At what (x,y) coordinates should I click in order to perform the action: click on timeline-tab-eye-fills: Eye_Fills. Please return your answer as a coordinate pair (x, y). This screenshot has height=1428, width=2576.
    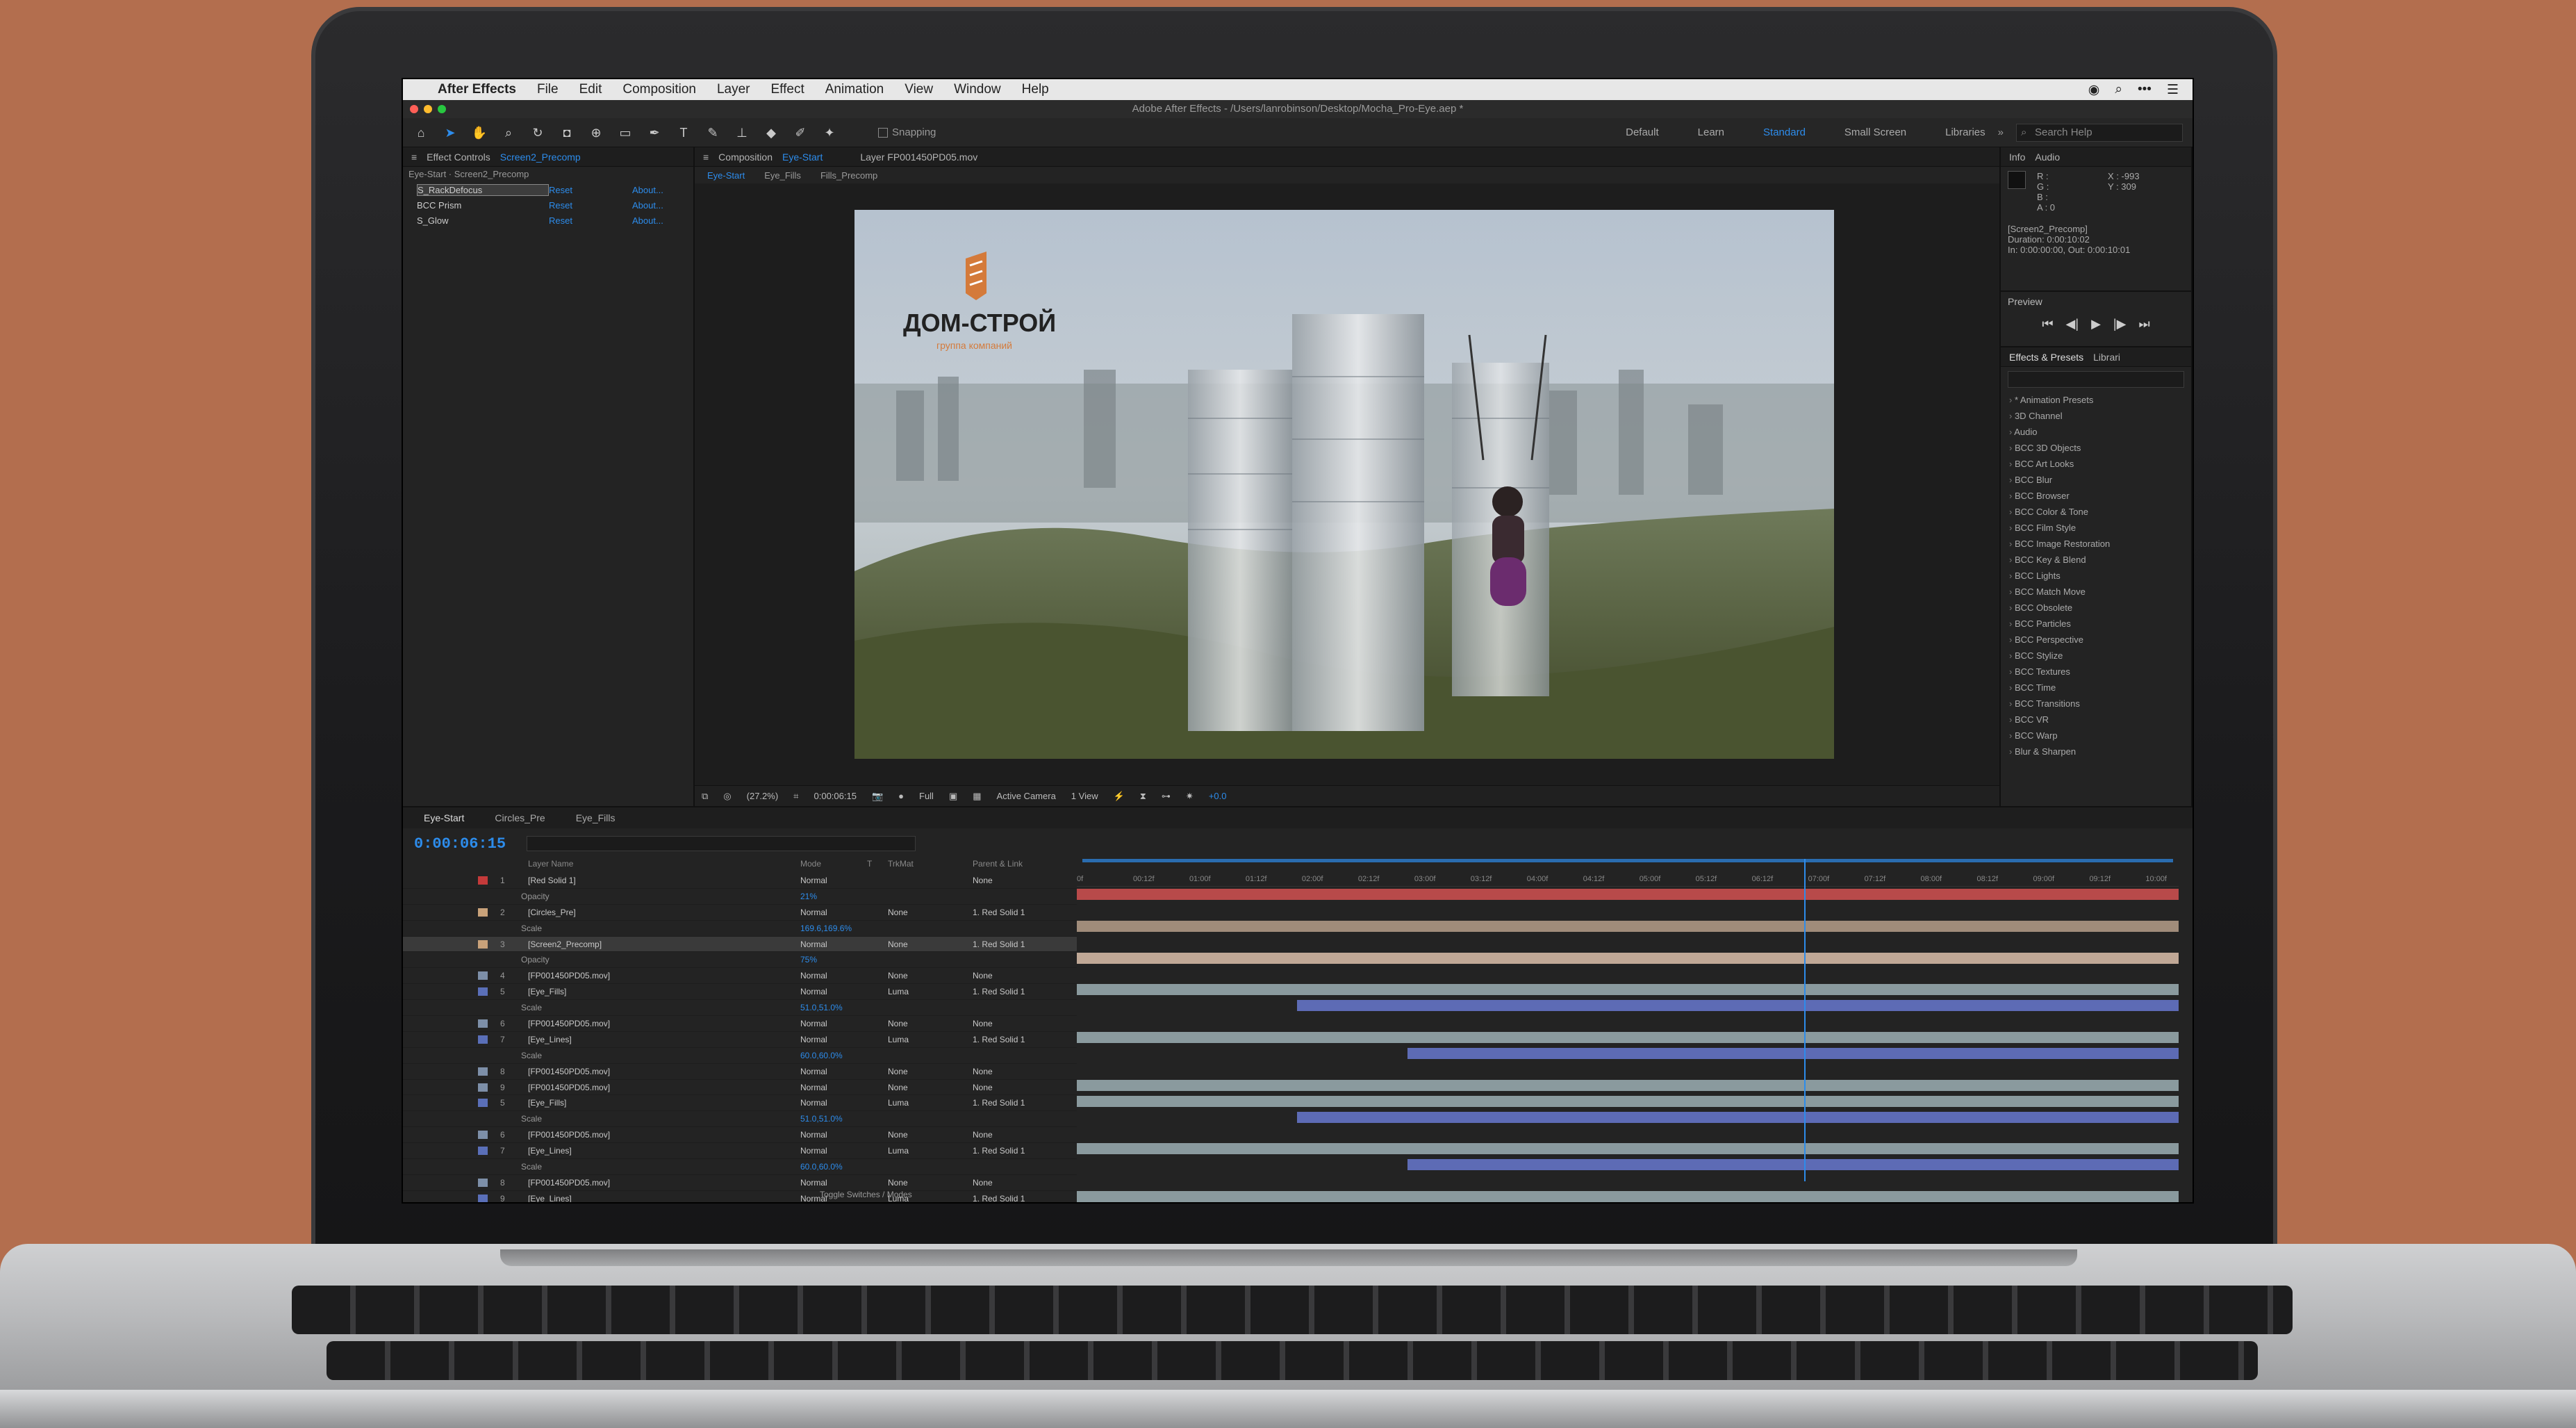
    Looking at the image, I should click on (596, 817).